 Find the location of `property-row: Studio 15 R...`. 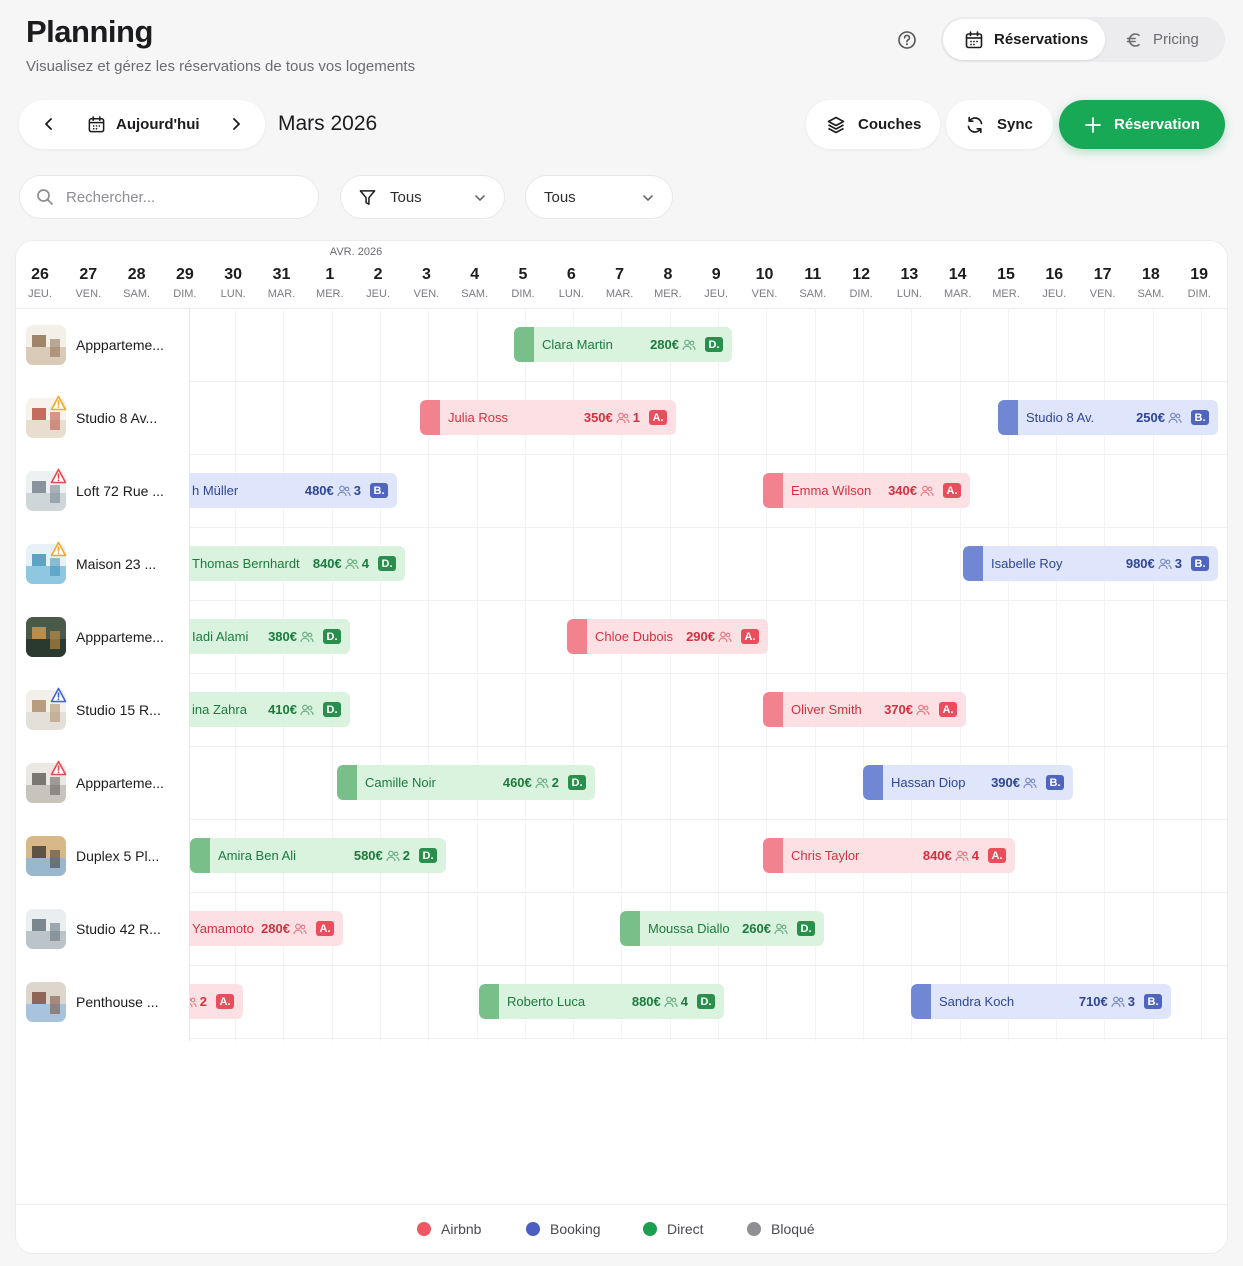

property-row: Studio 15 R... is located at coordinates (103, 709).